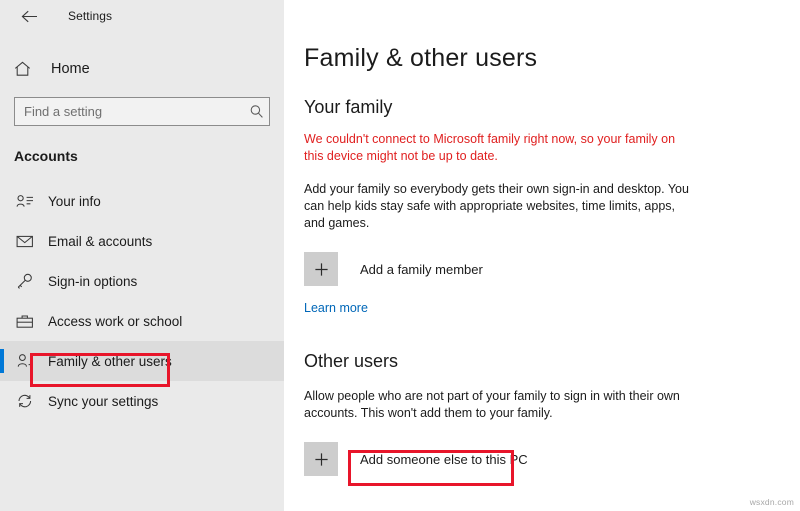 This screenshot has height=511, width=800. What do you see at coordinates (74, 201) in the screenshot?
I see `sidebar-item-label: Your info` at bounding box center [74, 201].